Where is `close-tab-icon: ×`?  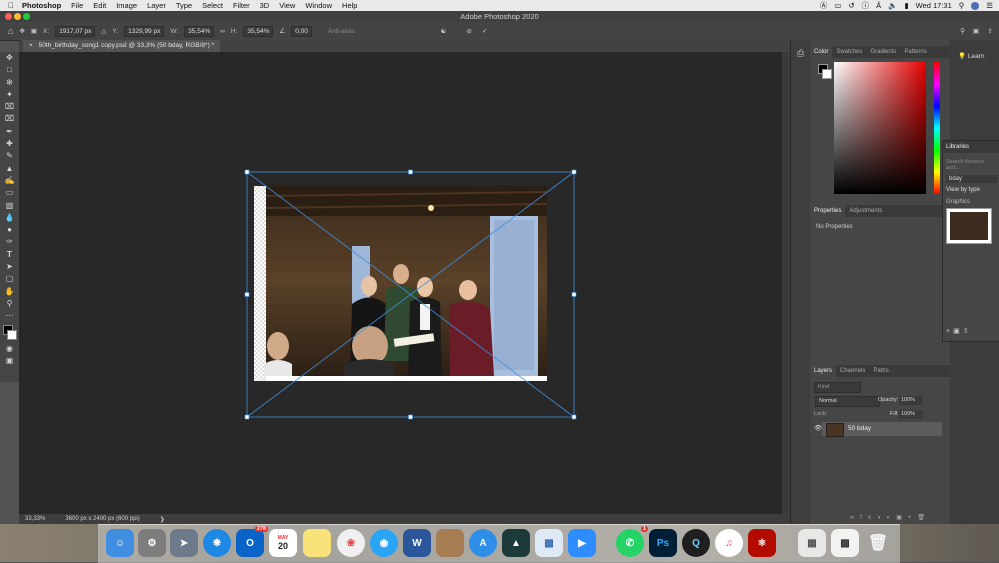 close-tab-icon: × is located at coordinates (31, 45).